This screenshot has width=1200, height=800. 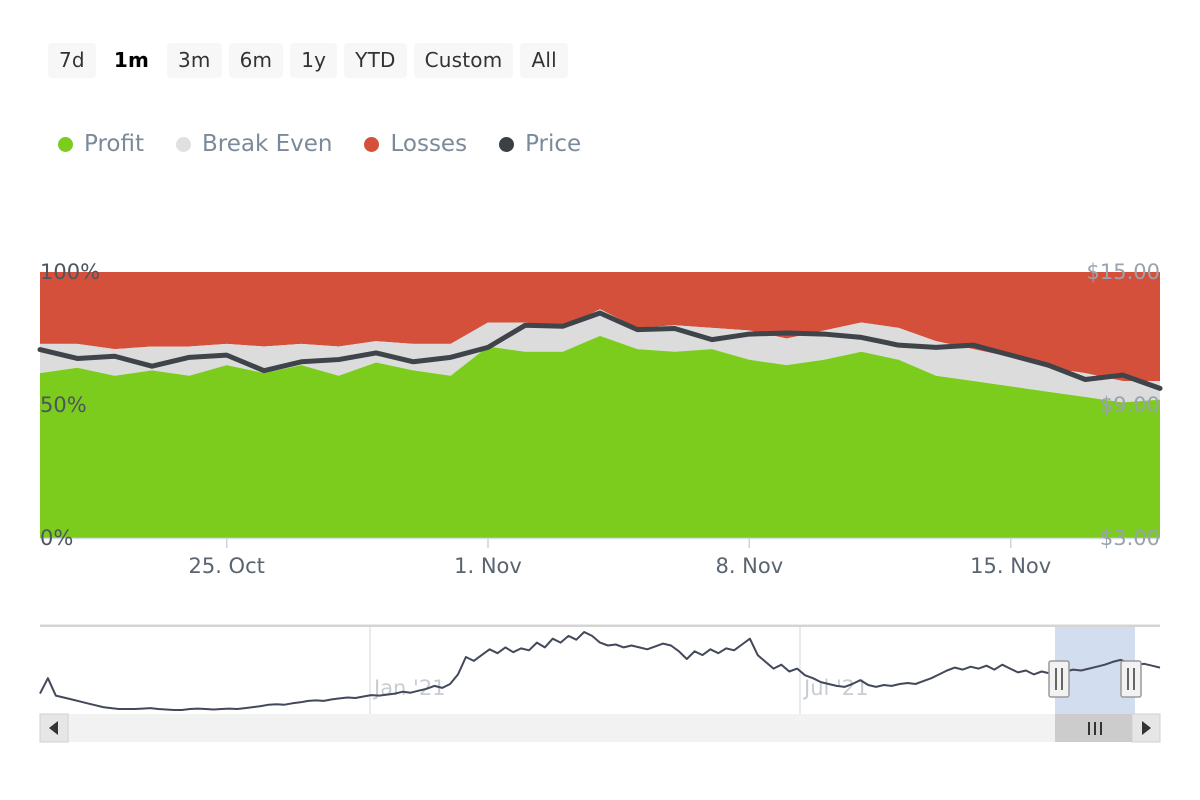 I want to click on range-button-custom: Custom, so click(x=463, y=60).